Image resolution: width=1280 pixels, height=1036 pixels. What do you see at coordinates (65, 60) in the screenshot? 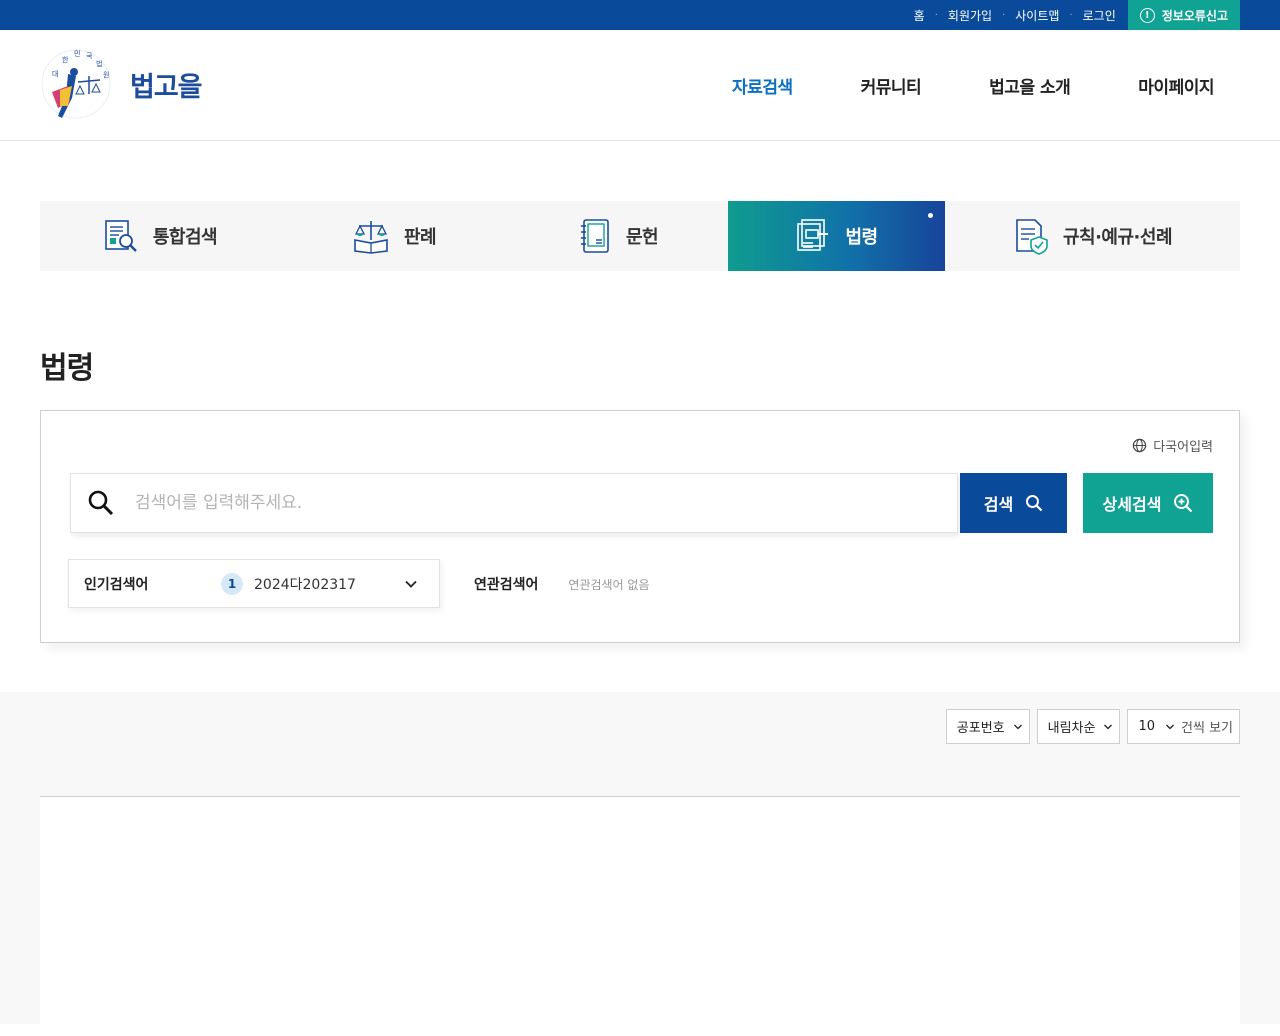
I see `svg-text: 한` at bounding box center [65, 60].